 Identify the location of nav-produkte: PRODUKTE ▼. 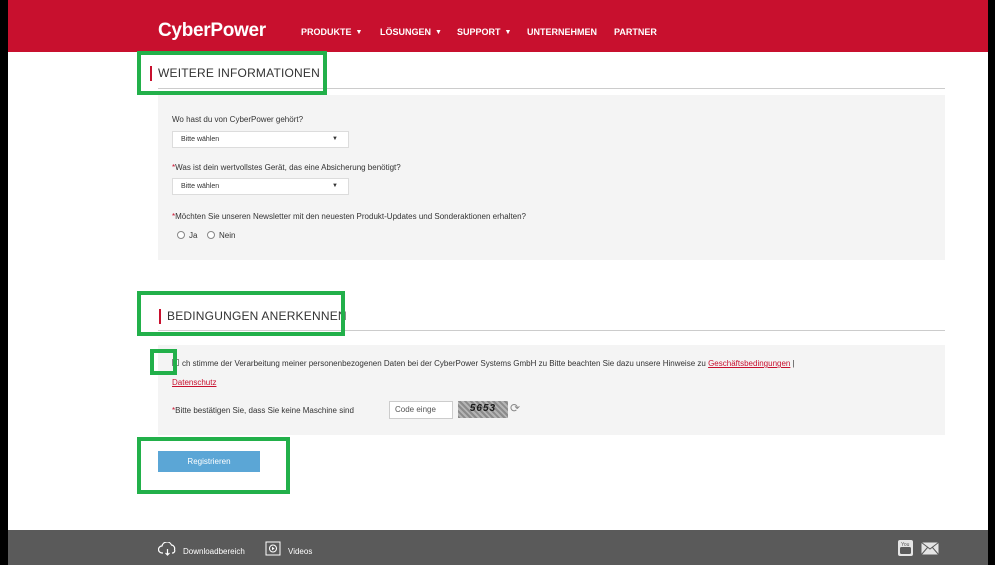
(331, 32).